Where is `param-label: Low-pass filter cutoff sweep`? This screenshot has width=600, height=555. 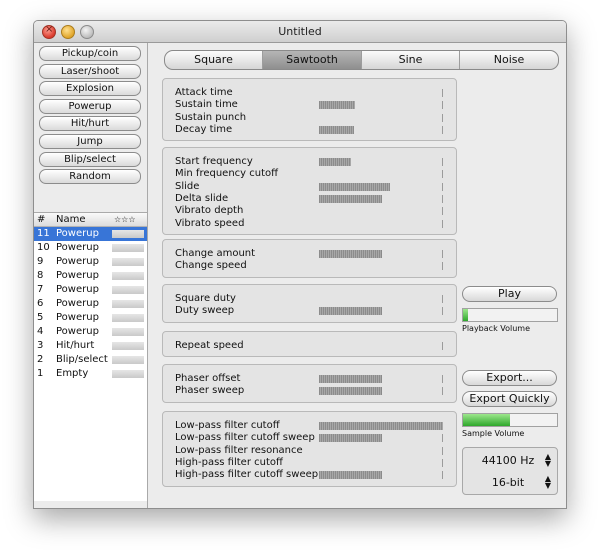 param-label: Low-pass filter cutoff sweep is located at coordinates (245, 438).